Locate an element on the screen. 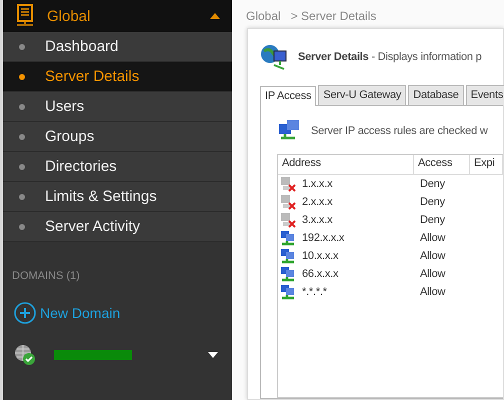 The height and width of the screenshot is (400, 504). address-cell: 192.x.x.x is located at coordinates (323, 238).